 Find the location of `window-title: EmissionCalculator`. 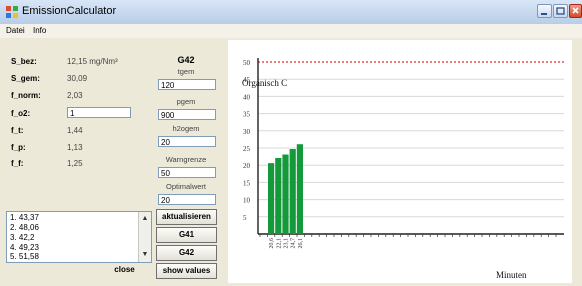

window-title: EmissionCalculator is located at coordinates (69, 11).